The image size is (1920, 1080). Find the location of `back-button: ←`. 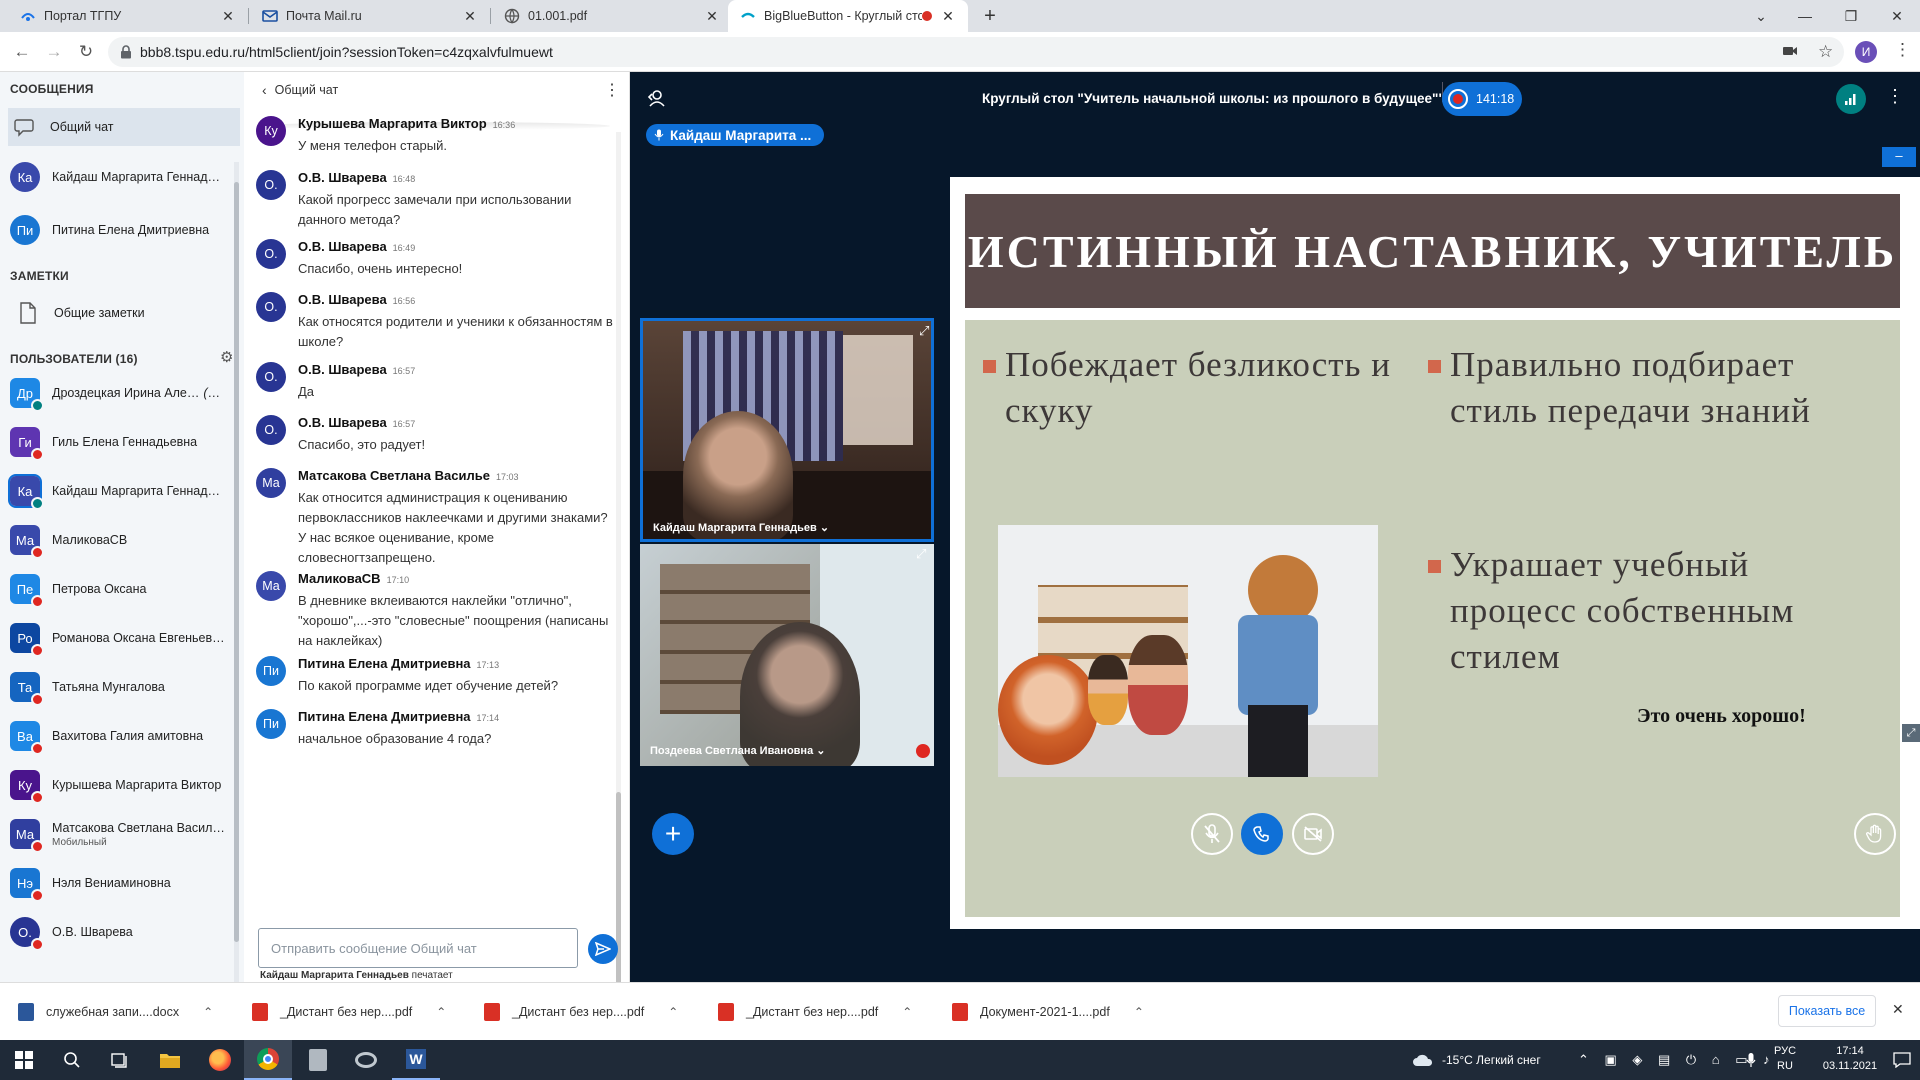

back-button: ← is located at coordinates (22, 52).